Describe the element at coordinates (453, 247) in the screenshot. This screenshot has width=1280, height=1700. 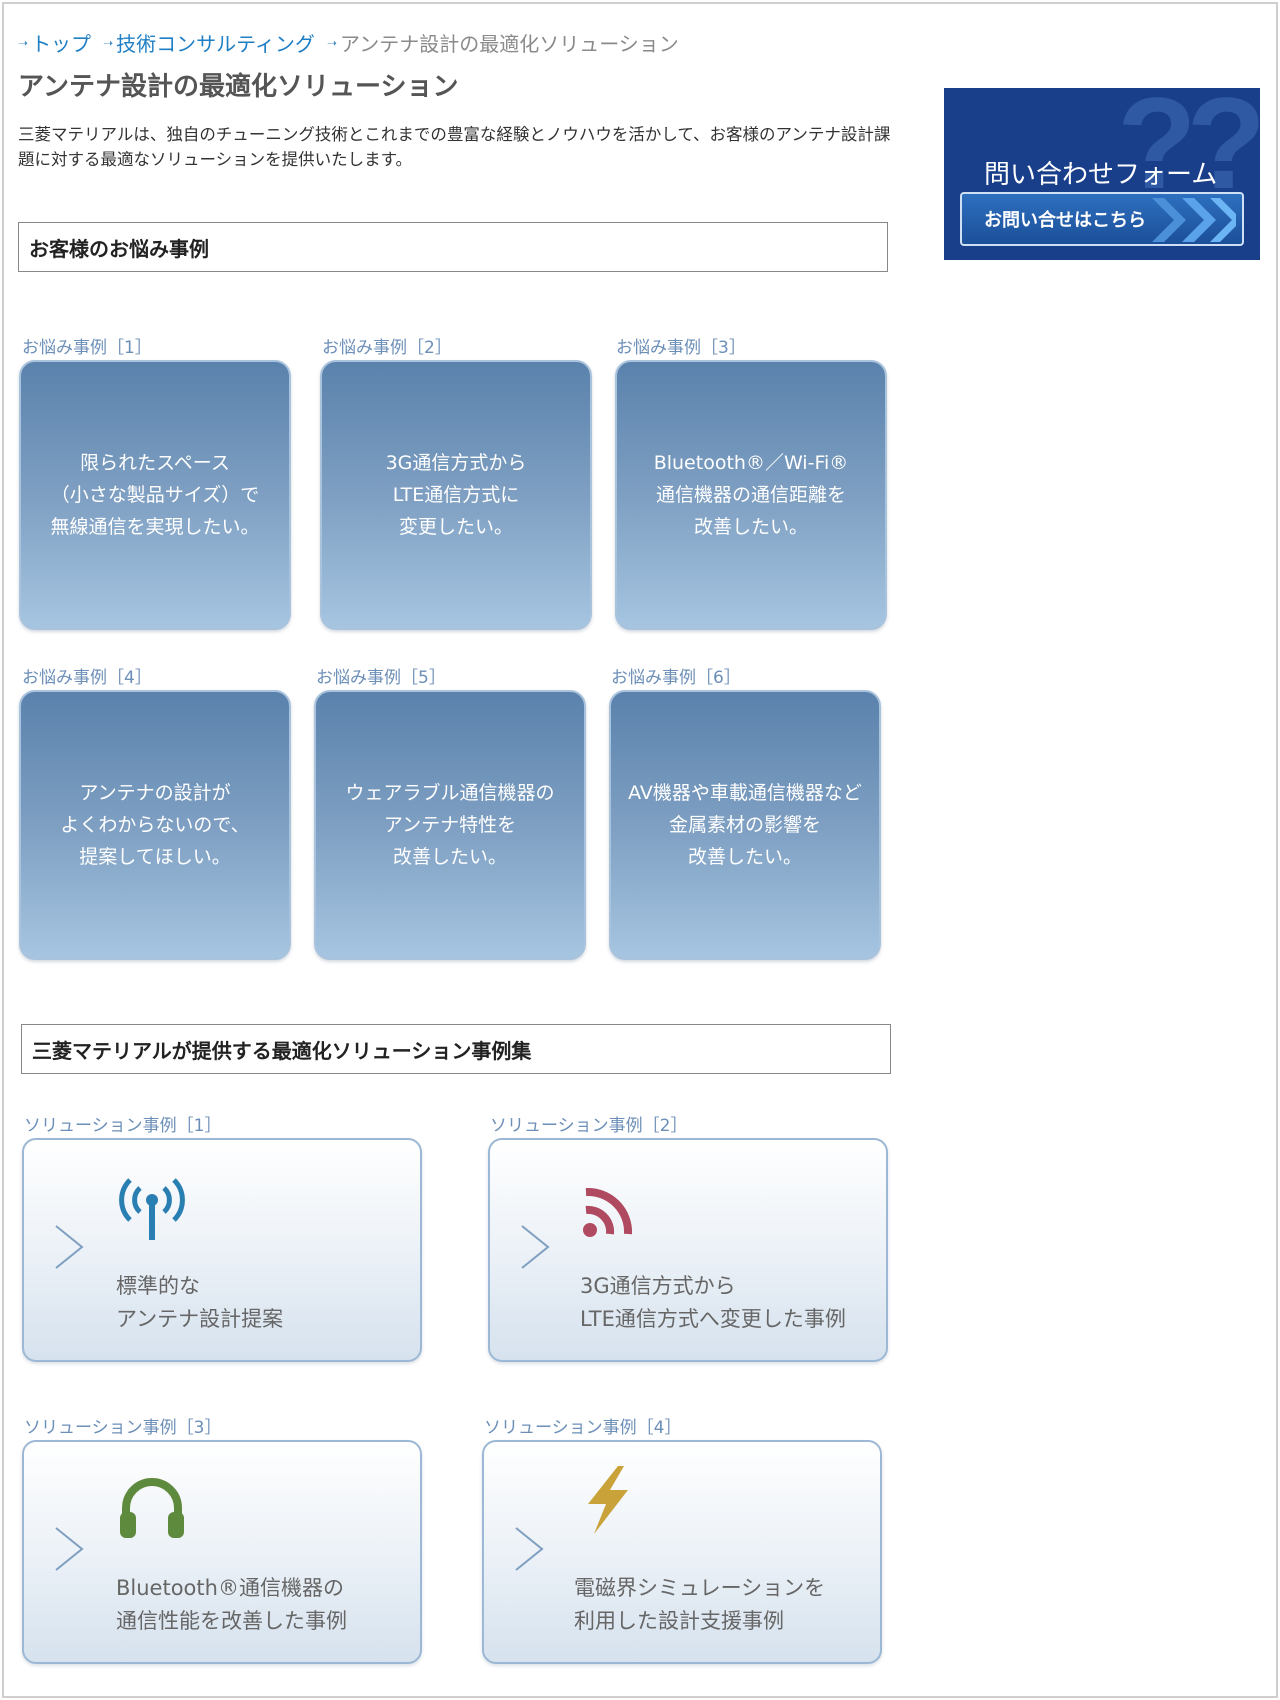
I see `worries-heading: お客様のお悩み事例` at that location.